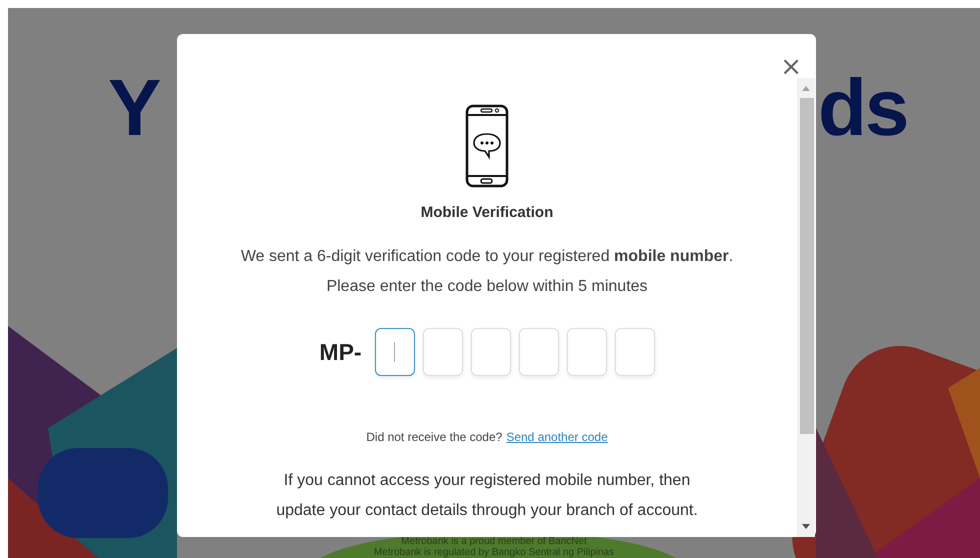 The image size is (980, 558). Describe the element at coordinates (487, 146) in the screenshot. I see `phone-chat-icon` at that location.